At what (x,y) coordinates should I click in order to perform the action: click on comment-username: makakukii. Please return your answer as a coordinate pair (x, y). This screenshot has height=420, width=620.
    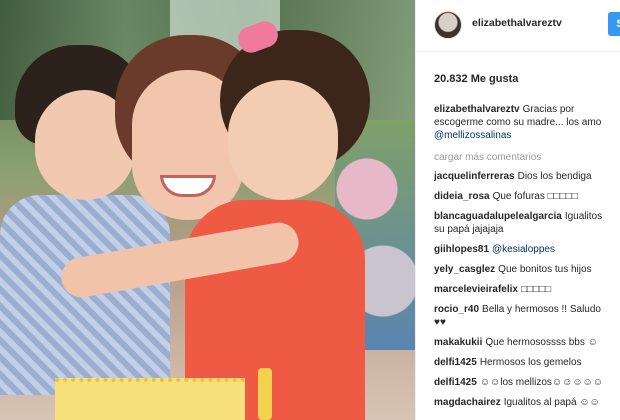
    Looking at the image, I should click on (458, 342).